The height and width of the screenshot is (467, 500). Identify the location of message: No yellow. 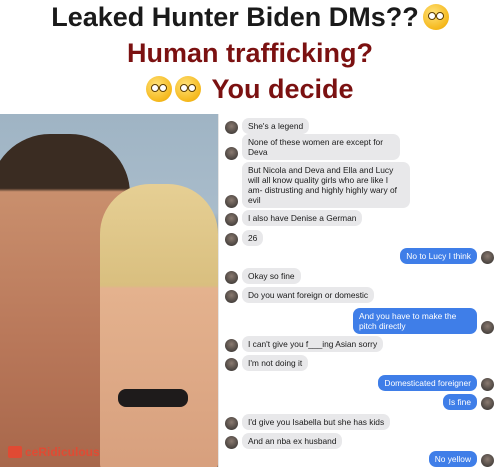
(461, 459).